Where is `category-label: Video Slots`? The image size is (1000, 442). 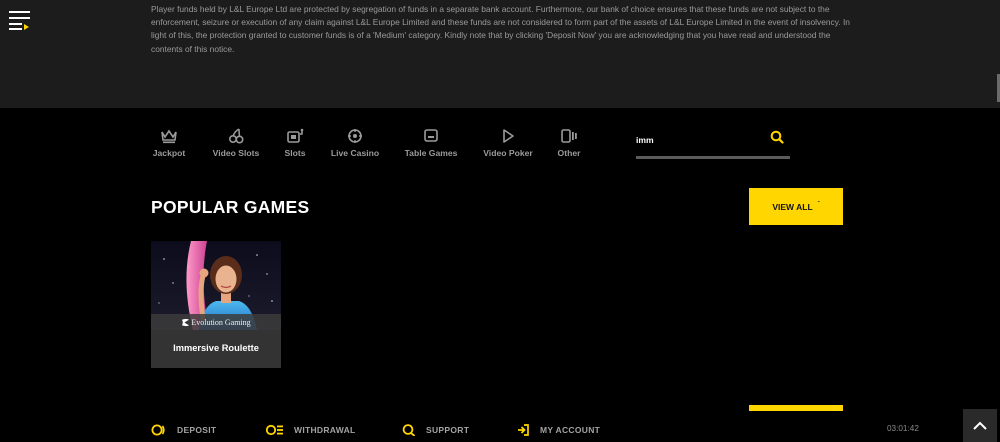 category-label: Video Slots is located at coordinates (236, 153).